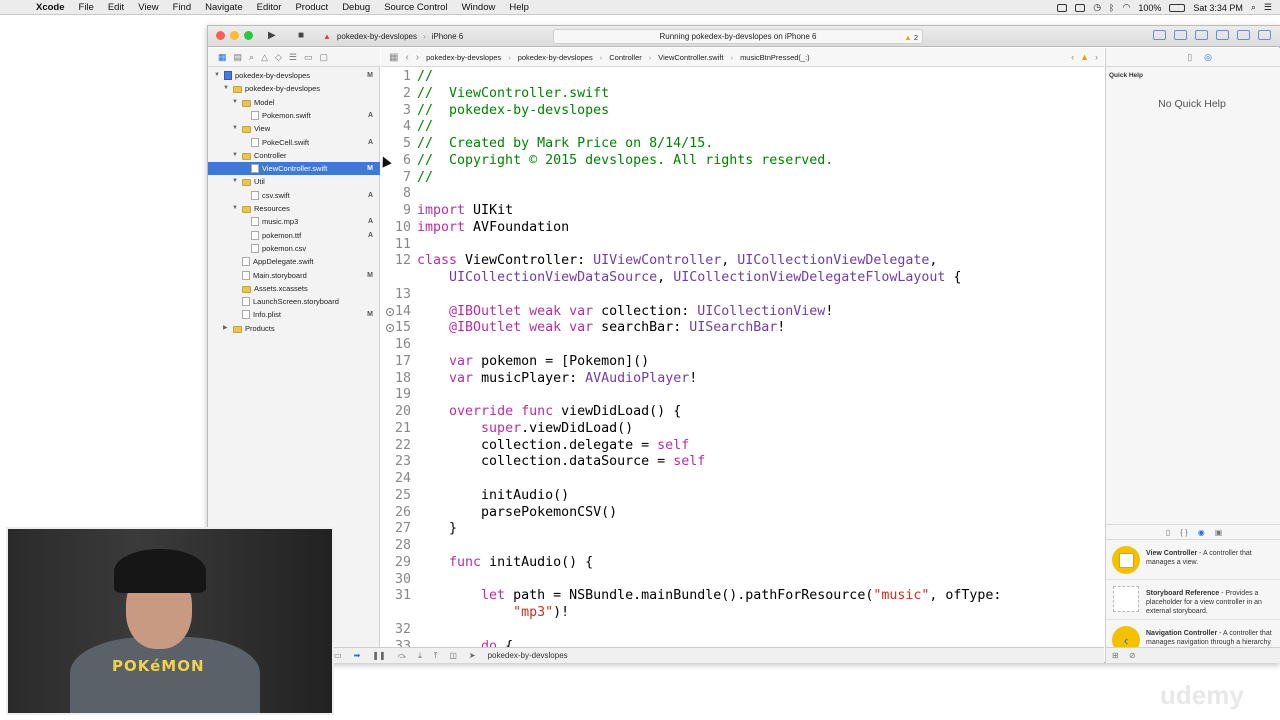  I want to click on navigator-row: ▼ Resources, so click(294, 208).